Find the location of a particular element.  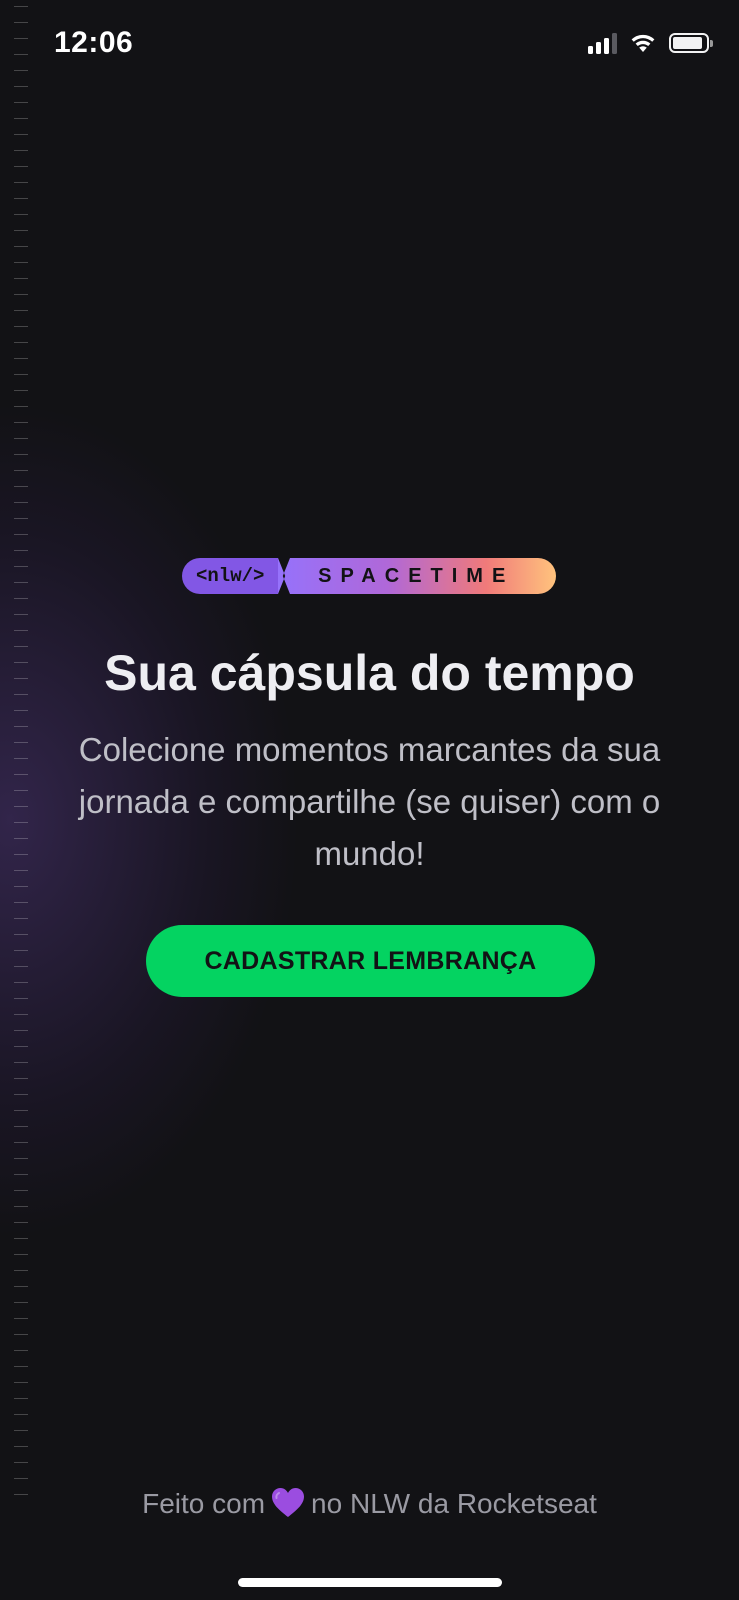

status-time: 12:06 is located at coordinates (94, 42).